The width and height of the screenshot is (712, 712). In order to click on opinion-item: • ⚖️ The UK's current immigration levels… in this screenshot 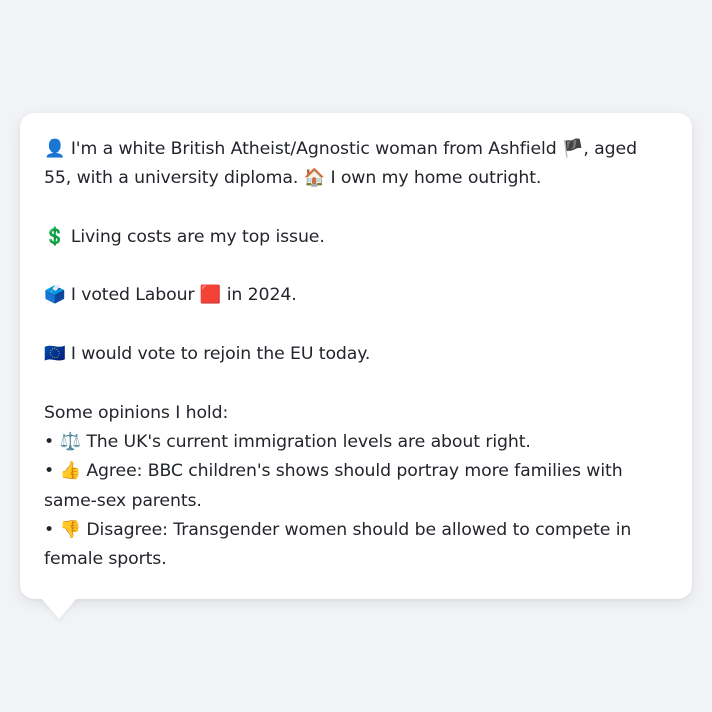, I will do `click(356, 442)`.